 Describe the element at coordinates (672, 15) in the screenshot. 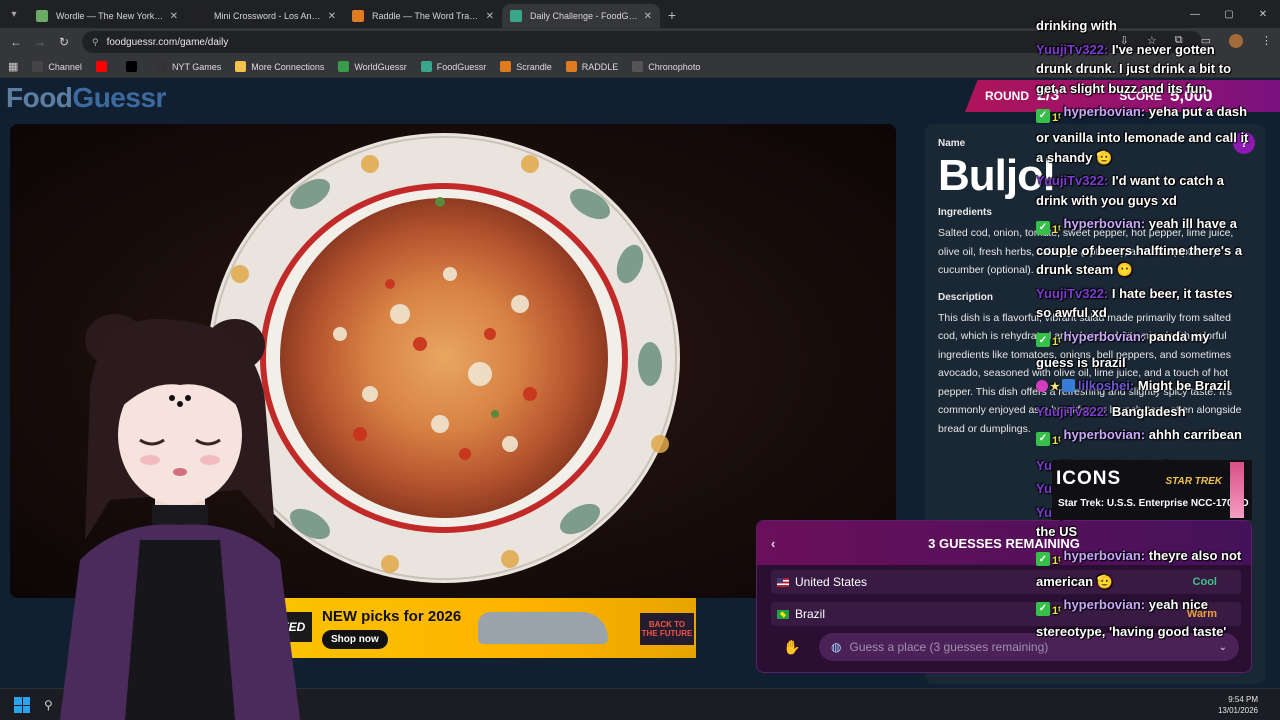

I see `new-tab-button: +` at that location.